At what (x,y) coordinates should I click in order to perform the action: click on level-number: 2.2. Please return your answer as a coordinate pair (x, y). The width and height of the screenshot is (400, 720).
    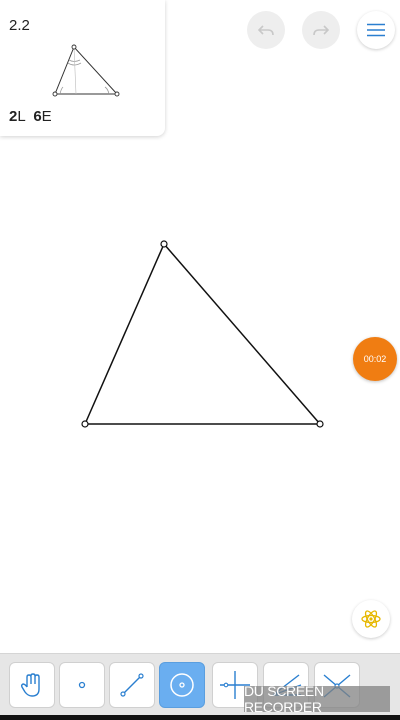
    Looking at the image, I should click on (19, 25).